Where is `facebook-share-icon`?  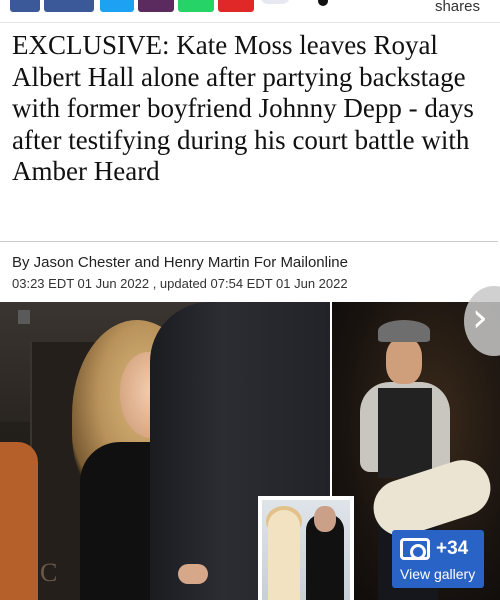 facebook-share-icon is located at coordinates (25, 6).